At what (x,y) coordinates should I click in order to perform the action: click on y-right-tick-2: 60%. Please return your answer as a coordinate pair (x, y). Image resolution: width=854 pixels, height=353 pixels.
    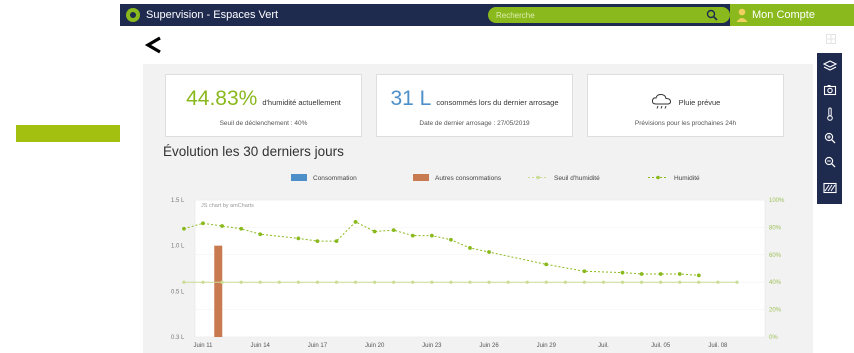
    Looking at the image, I should click on (775, 256).